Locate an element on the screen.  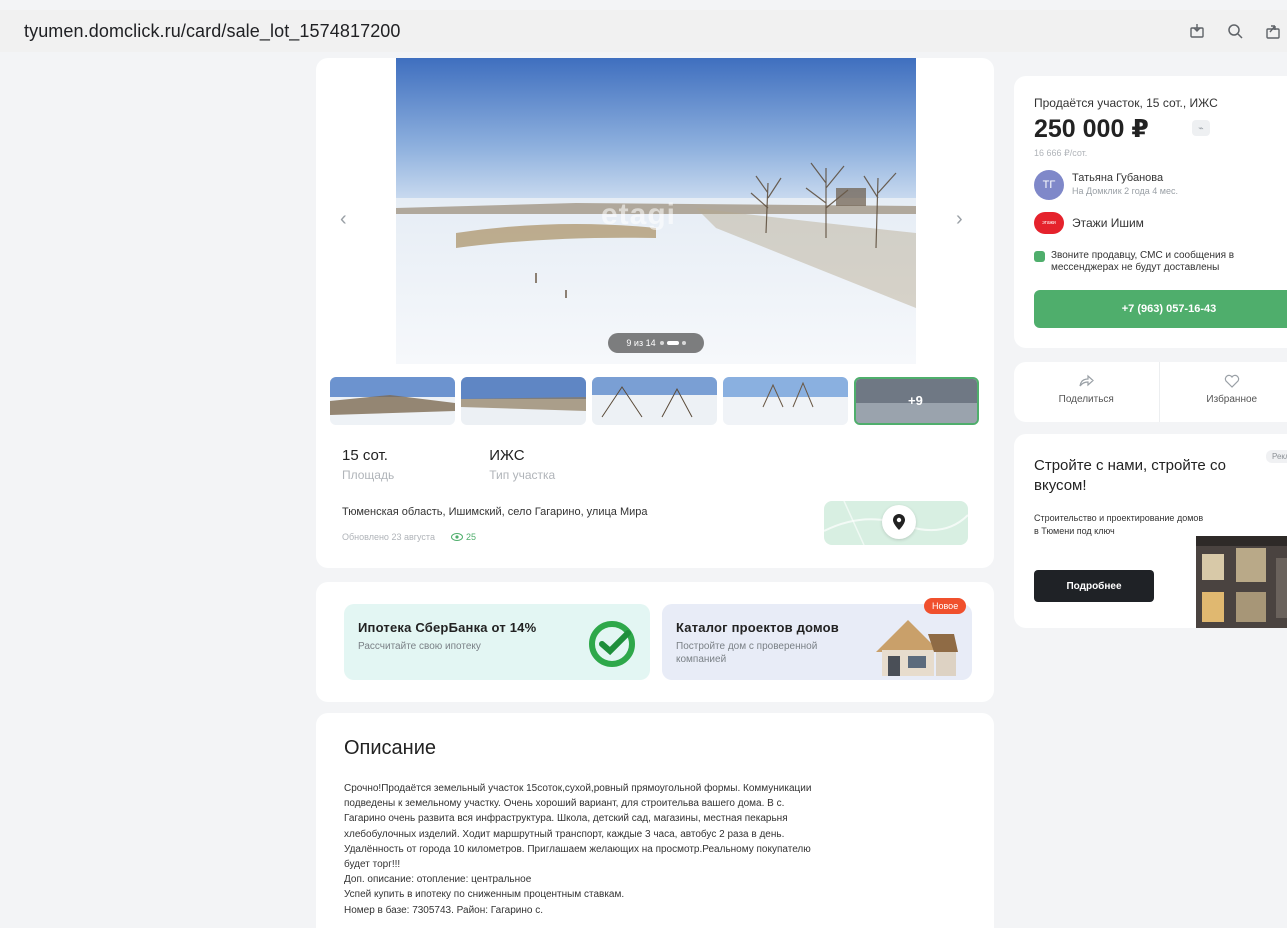
share-page-icon is located at coordinates (1273, 31).